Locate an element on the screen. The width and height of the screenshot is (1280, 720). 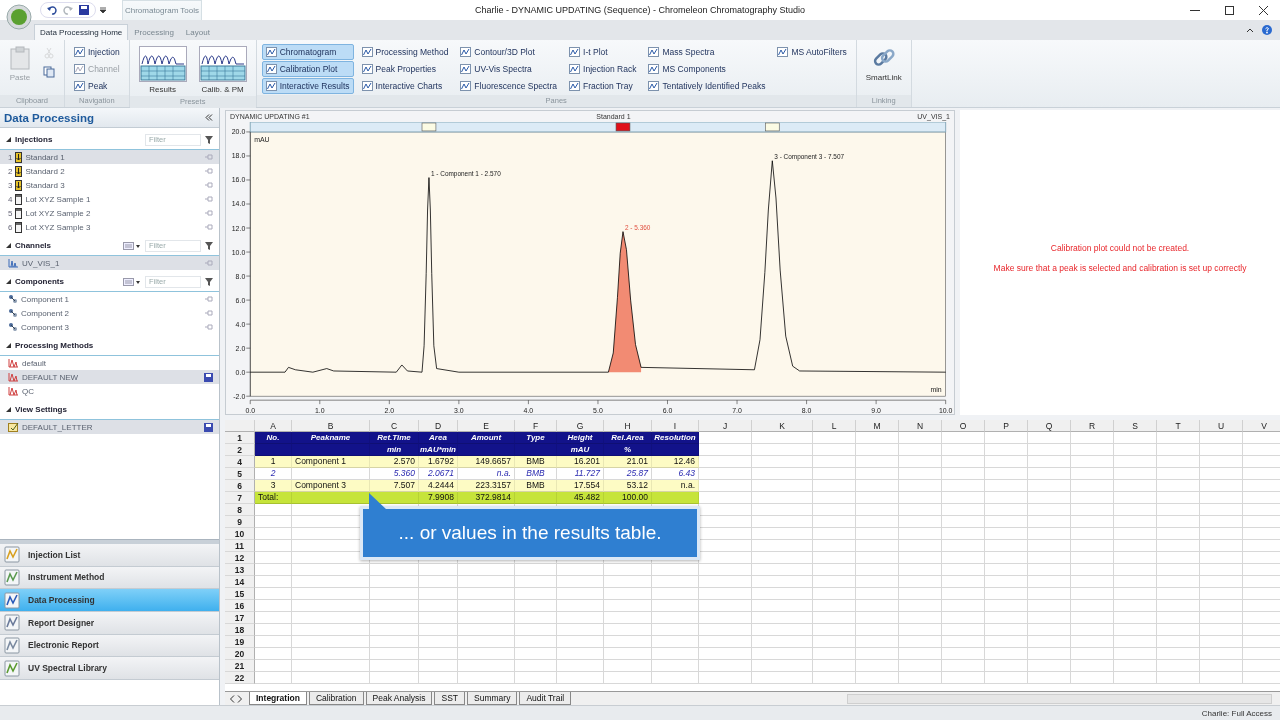
row-header: 14 is located at coordinates (240, 582).